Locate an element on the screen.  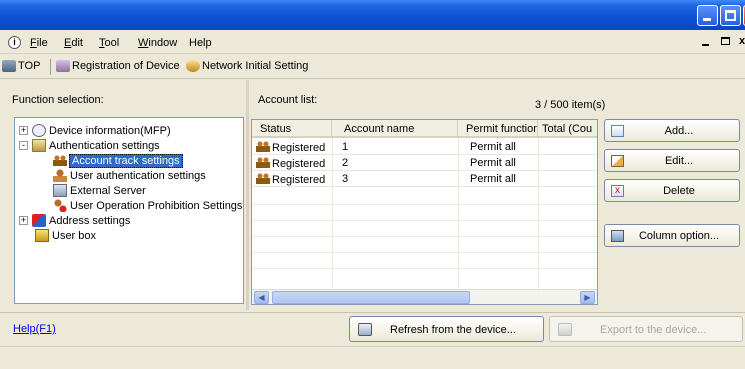
menu-tool: Tool is located at coordinates (109, 43).